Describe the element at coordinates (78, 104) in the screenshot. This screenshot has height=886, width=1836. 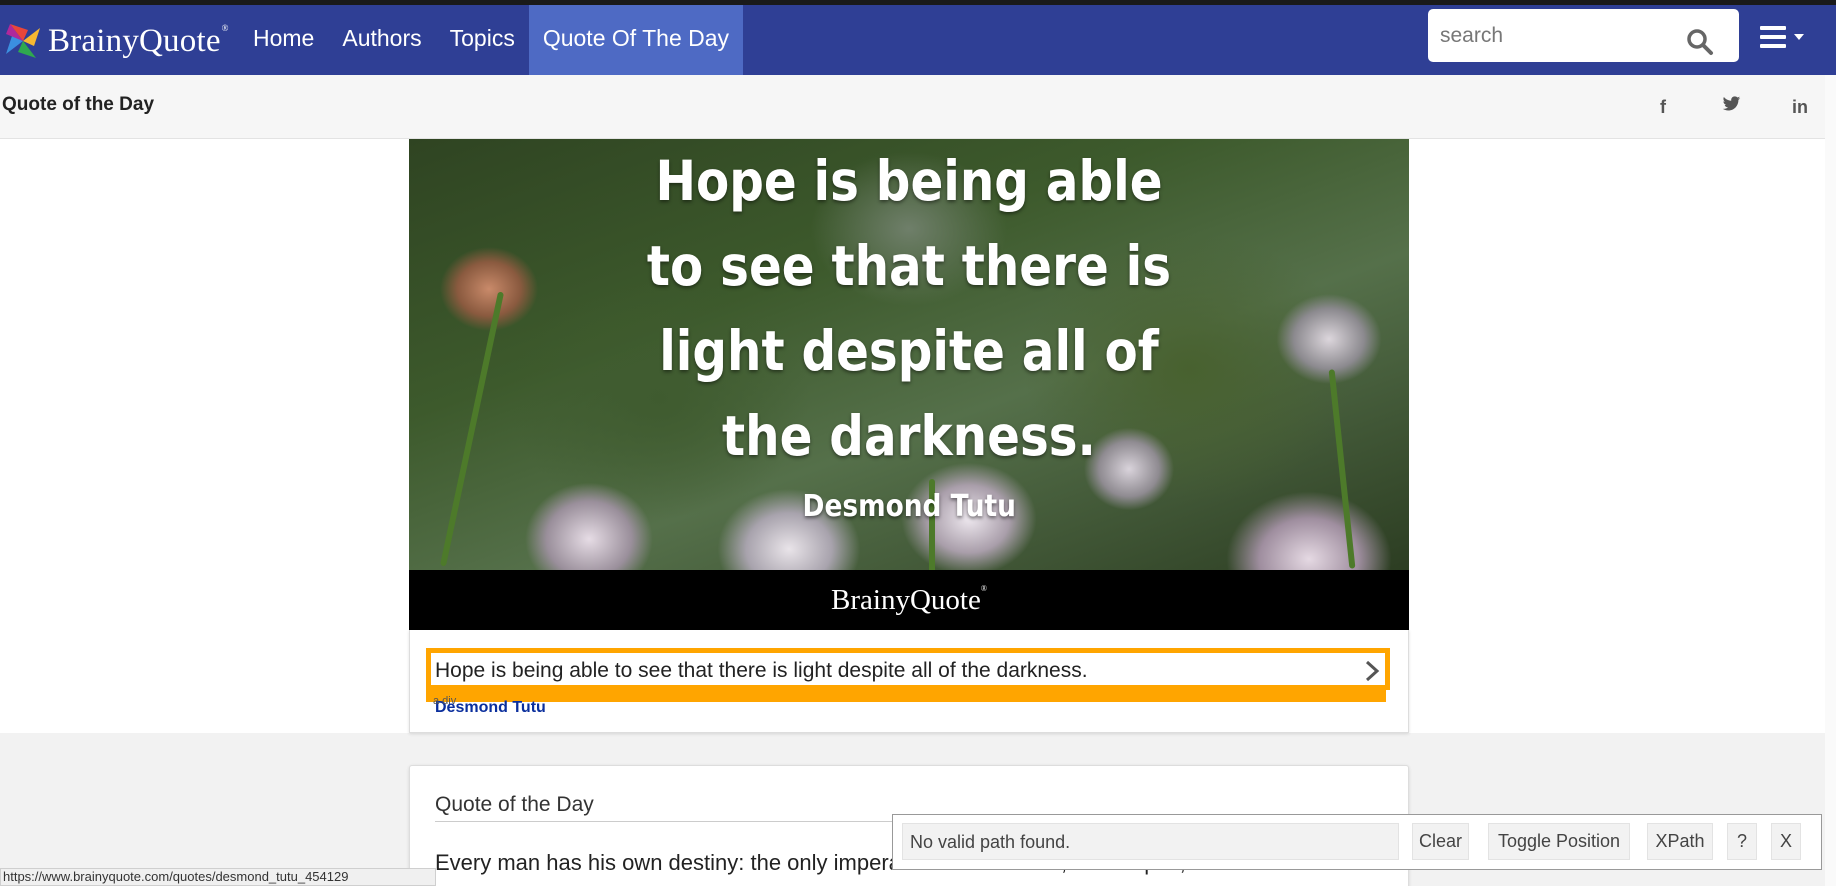
I see `page-title: Quote of the Day` at that location.